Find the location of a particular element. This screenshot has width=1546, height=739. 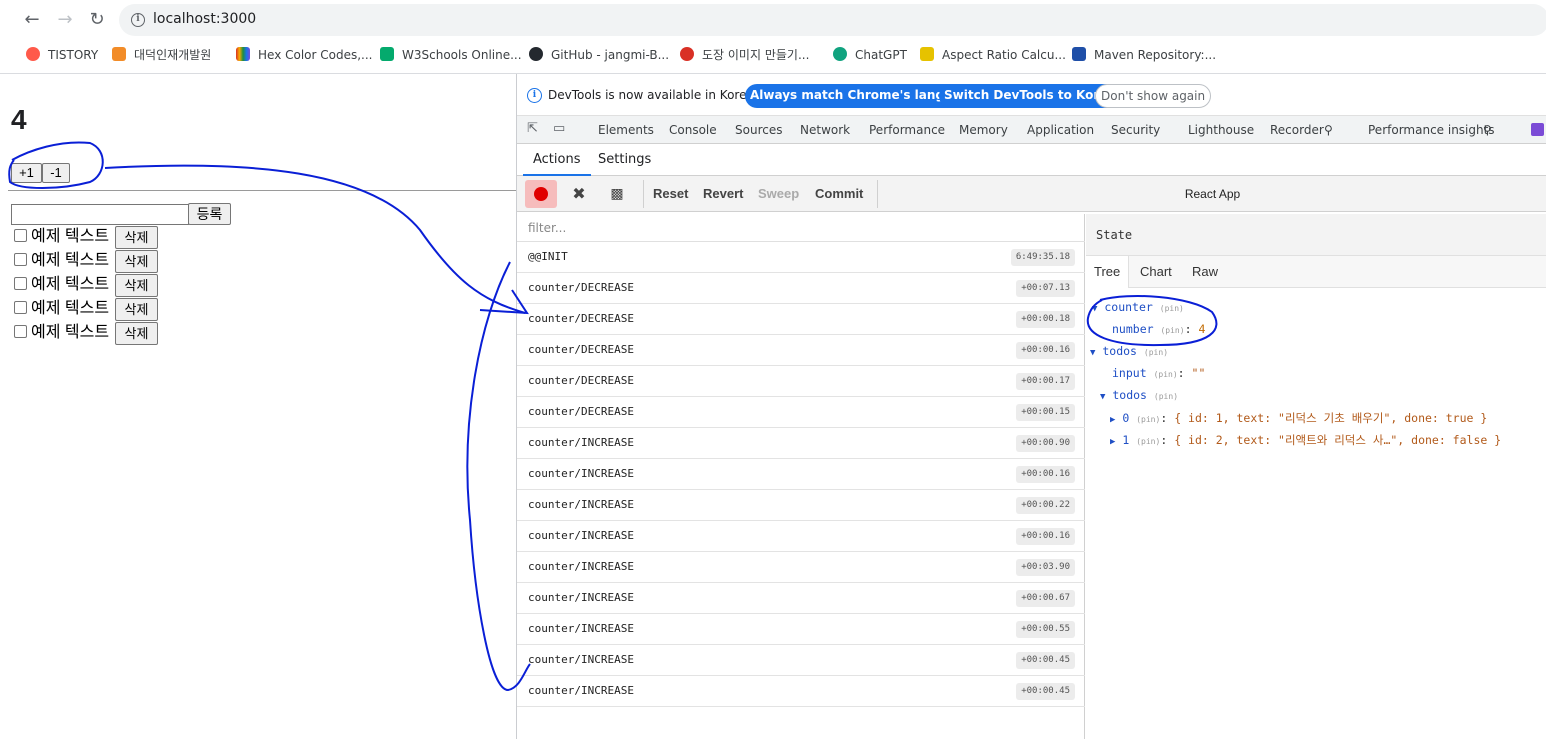

nav-row: ← → ↻ i localhost:3000 is located at coordinates (773, 20).